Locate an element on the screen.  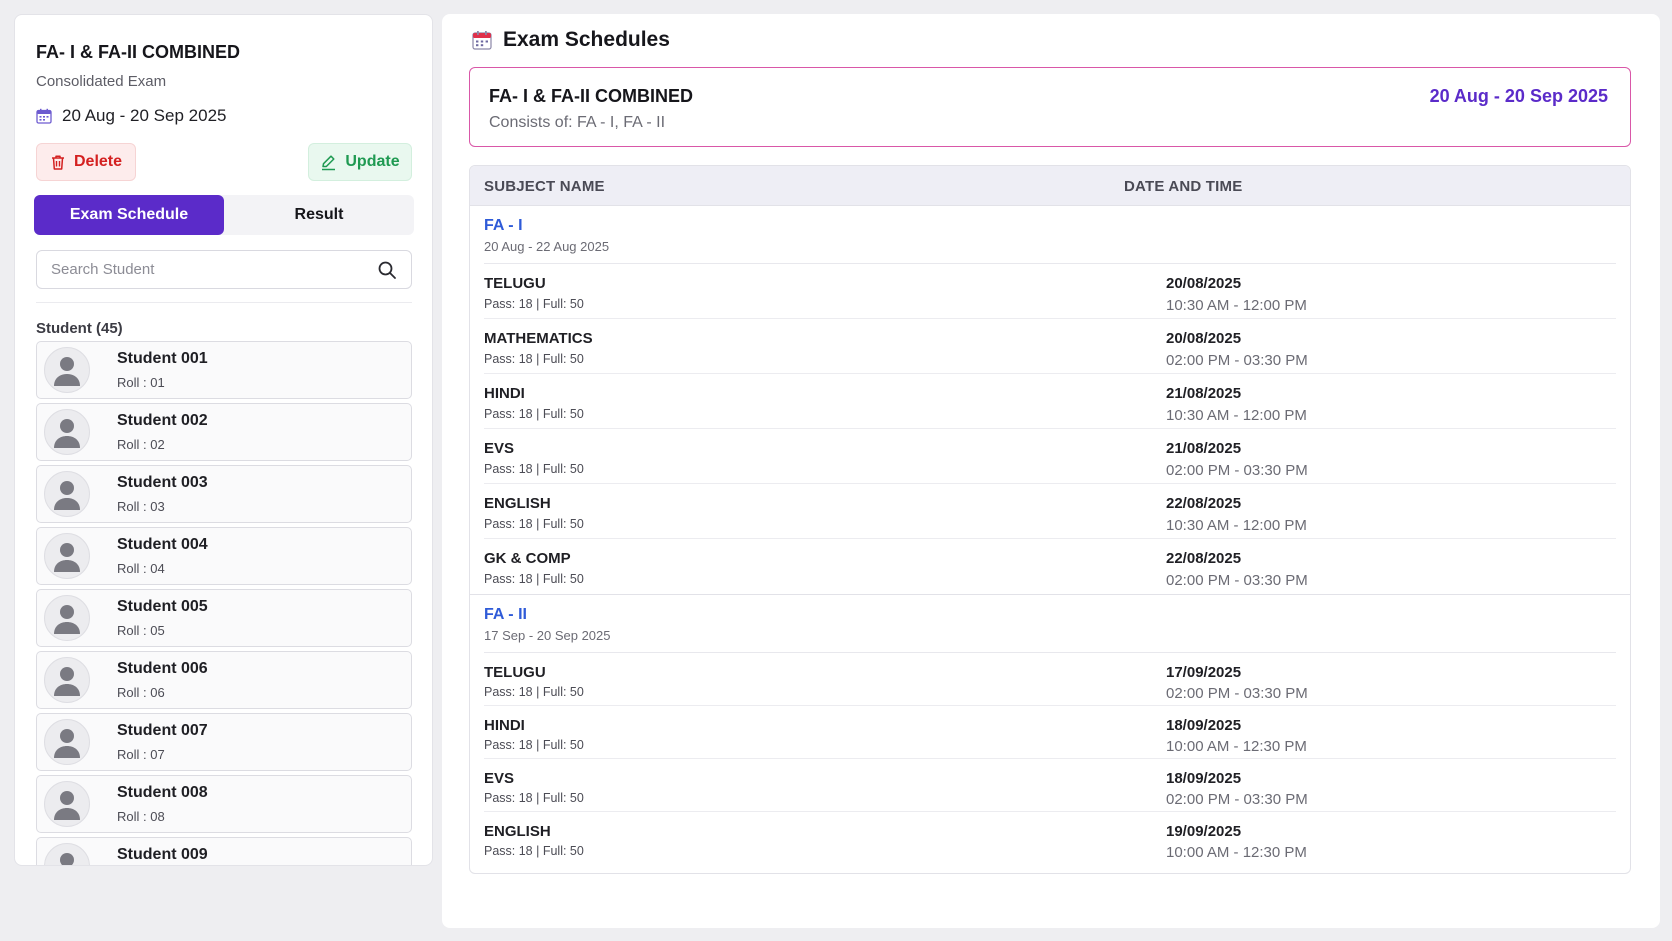
student-info: Student 005 Roll : 05 is located at coordinates (162, 618).